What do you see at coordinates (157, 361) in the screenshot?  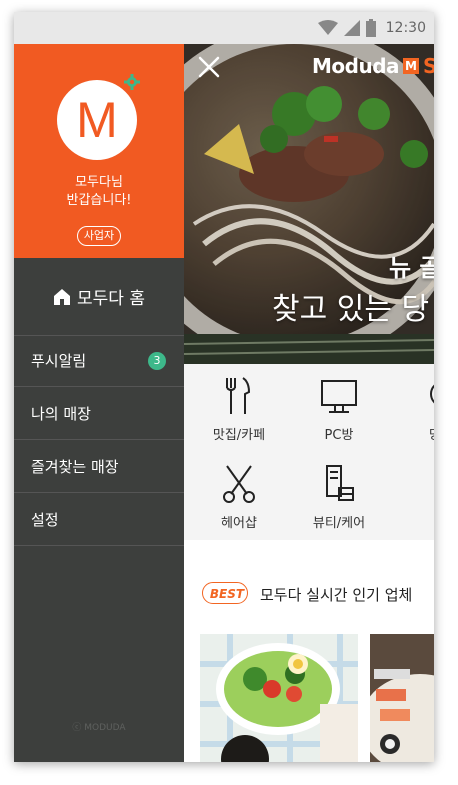 I see `notification-count-badge: 3` at bounding box center [157, 361].